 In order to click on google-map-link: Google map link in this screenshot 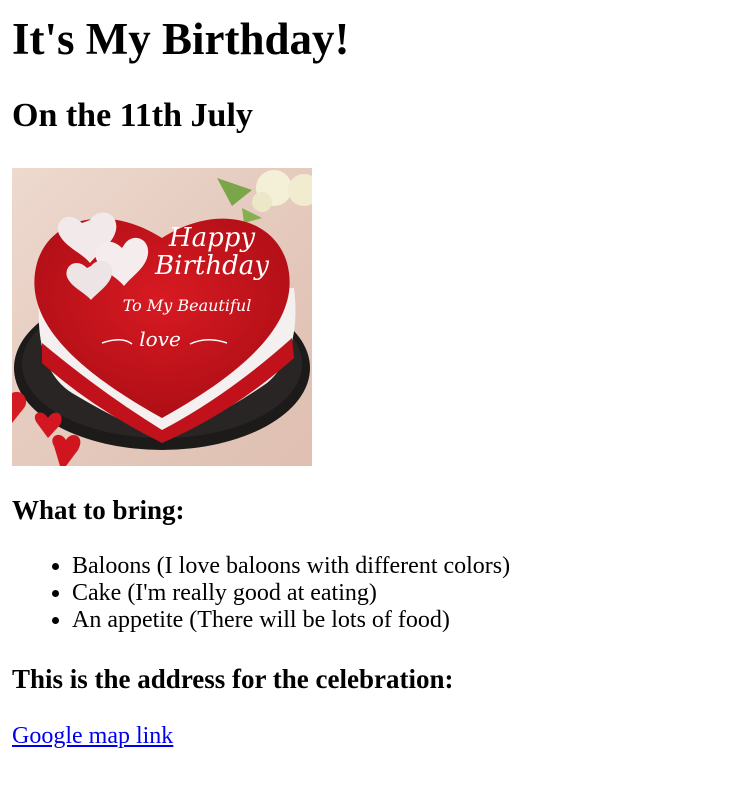, I will do `click(92, 736)`.